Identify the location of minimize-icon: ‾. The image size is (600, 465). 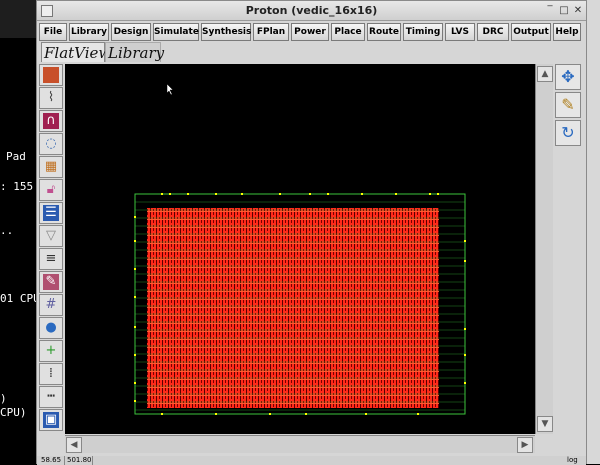
(550, 11).